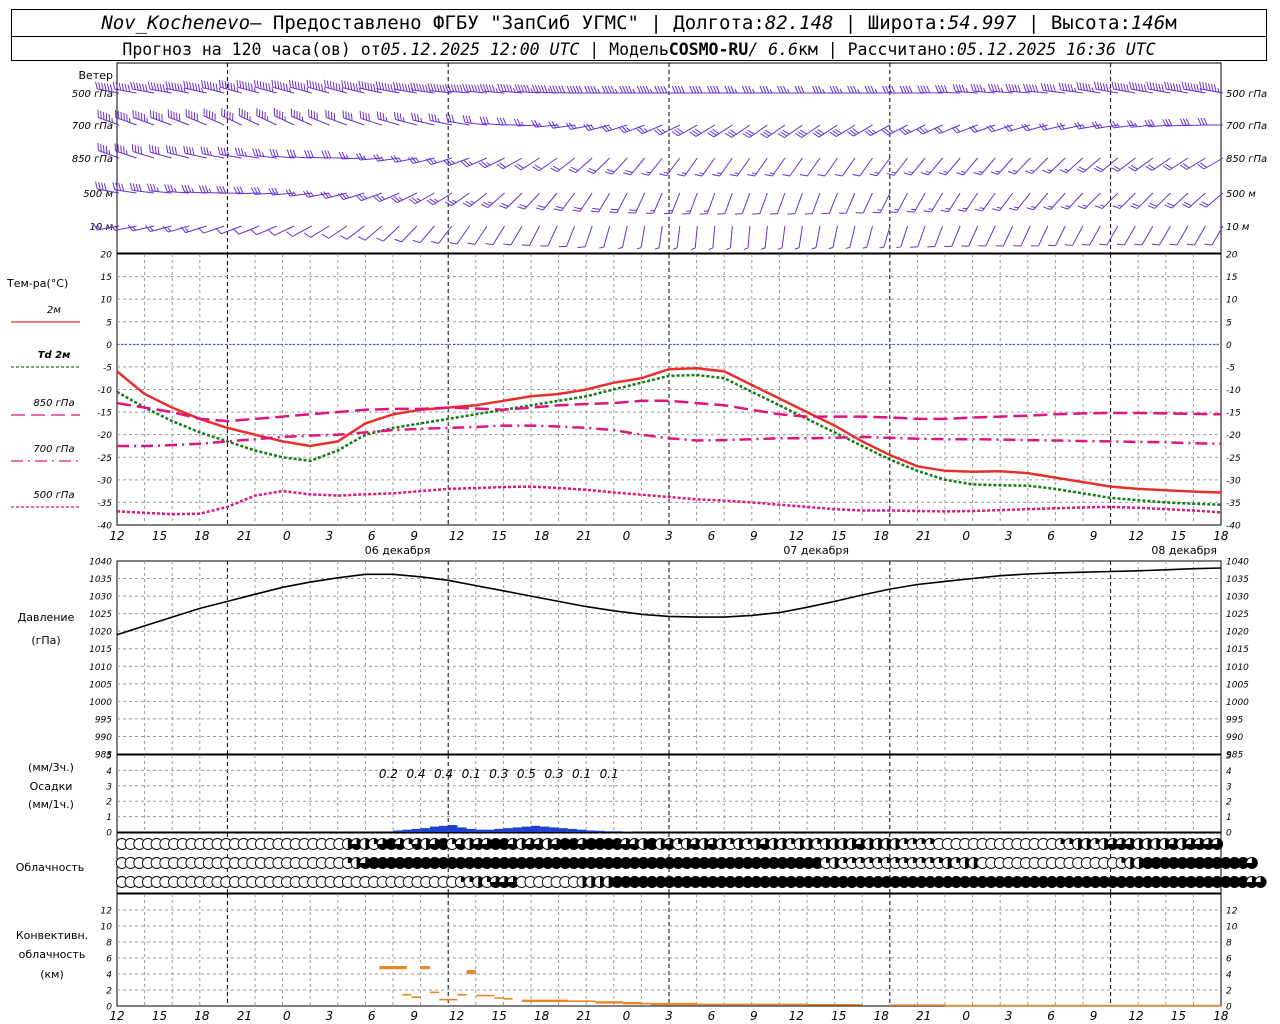 The width and height of the screenshot is (1280, 1024). Describe the element at coordinates (98, 194) in the screenshot. I see `wind-level-label-left: 500 м` at that location.